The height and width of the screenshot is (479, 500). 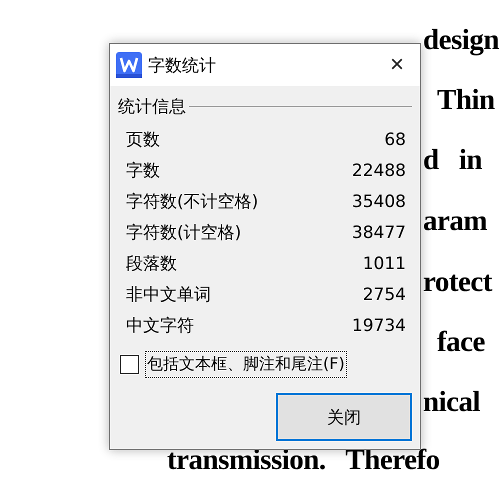 I want to click on window-title: 字数统计, so click(x=182, y=65).